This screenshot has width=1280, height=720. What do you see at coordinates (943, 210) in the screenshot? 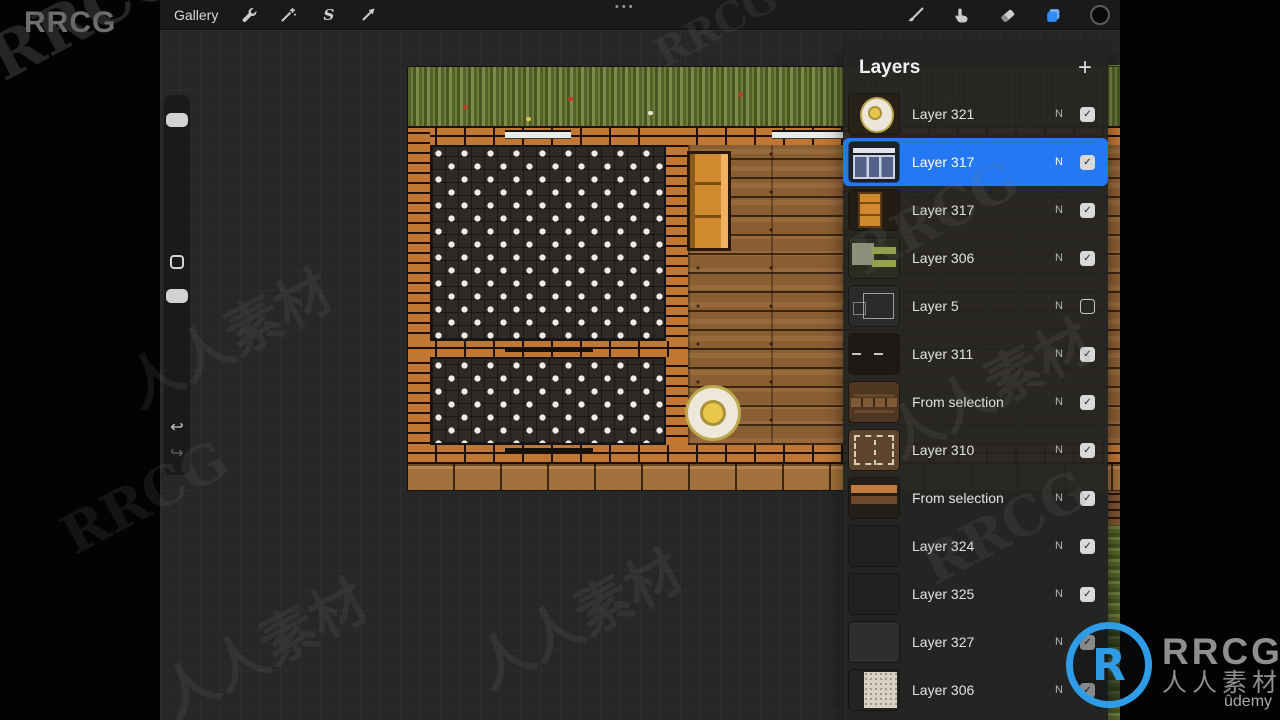
I see `layer-name: Layer 317` at bounding box center [943, 210].